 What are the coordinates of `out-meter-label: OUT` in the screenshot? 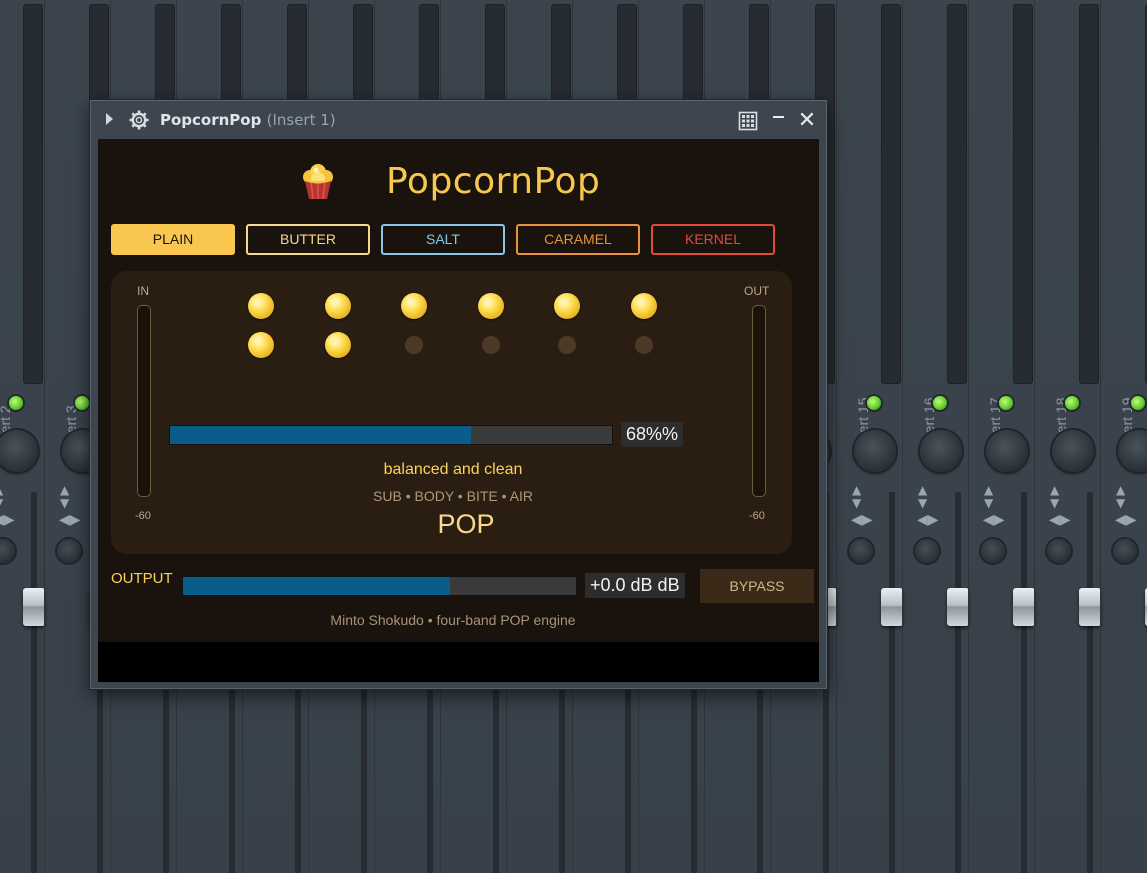 It's located at (757, 291).